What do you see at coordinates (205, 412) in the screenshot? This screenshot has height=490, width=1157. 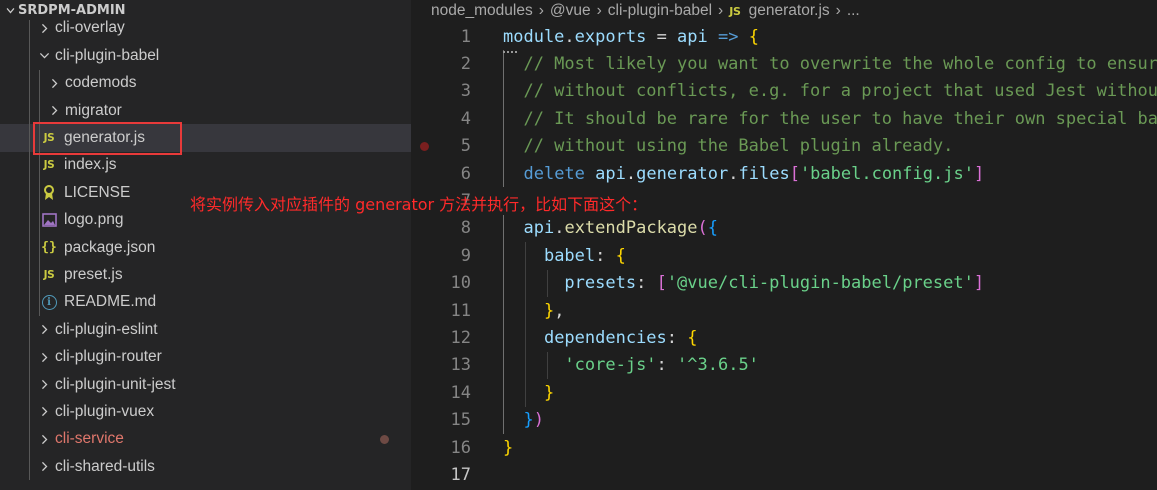 I see `folder-tree-item: cli-plugin-vuex` at bounding box center [205, 412].